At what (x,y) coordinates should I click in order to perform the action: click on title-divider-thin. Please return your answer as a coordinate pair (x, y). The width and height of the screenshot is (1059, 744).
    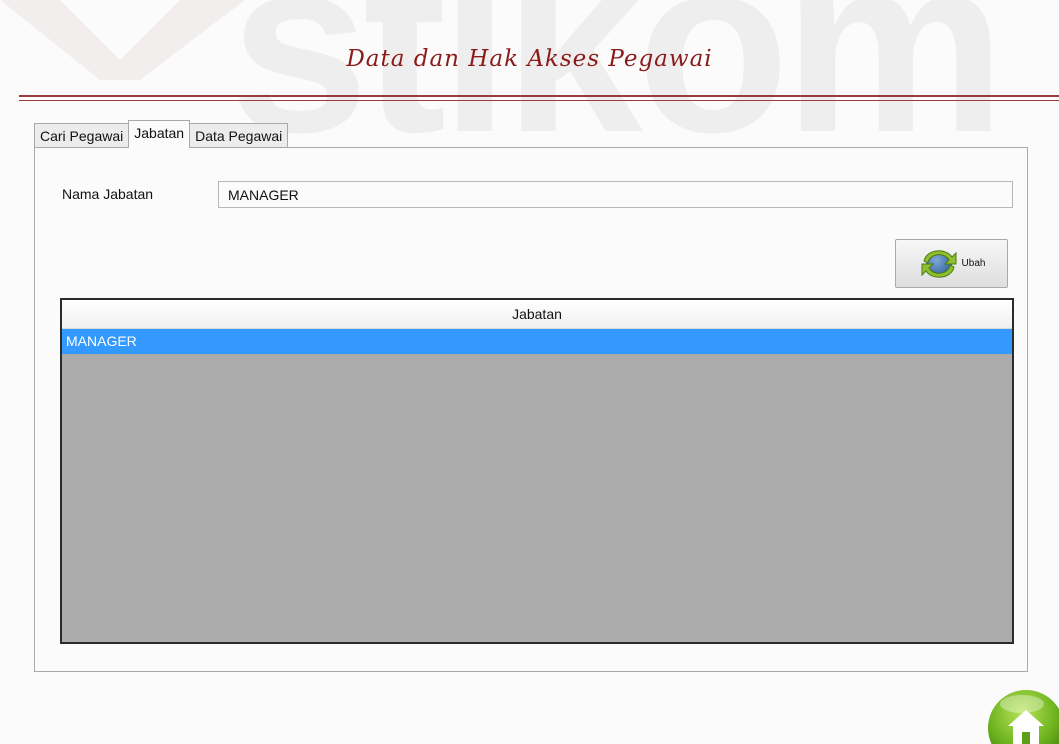
    Looking at the image, I should click on (539, 100).